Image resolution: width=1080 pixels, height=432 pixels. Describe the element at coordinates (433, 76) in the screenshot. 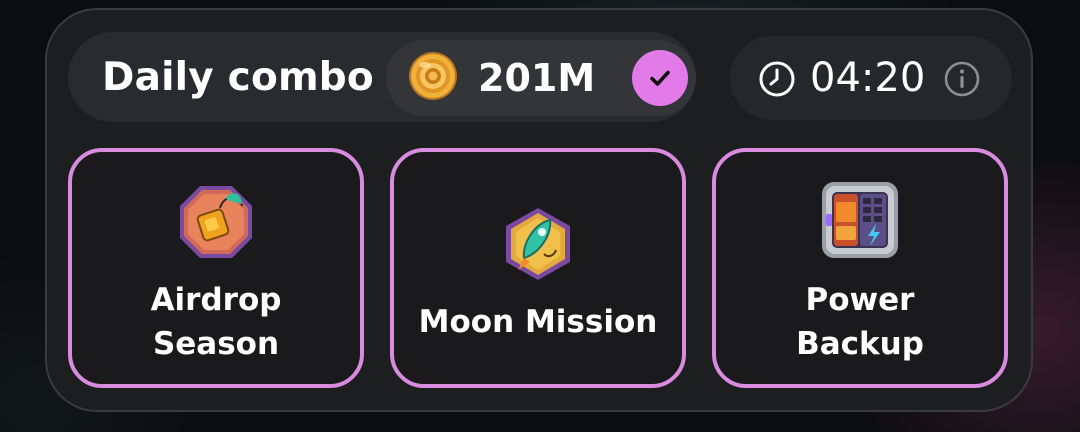

I see `coin-icon` at that location.